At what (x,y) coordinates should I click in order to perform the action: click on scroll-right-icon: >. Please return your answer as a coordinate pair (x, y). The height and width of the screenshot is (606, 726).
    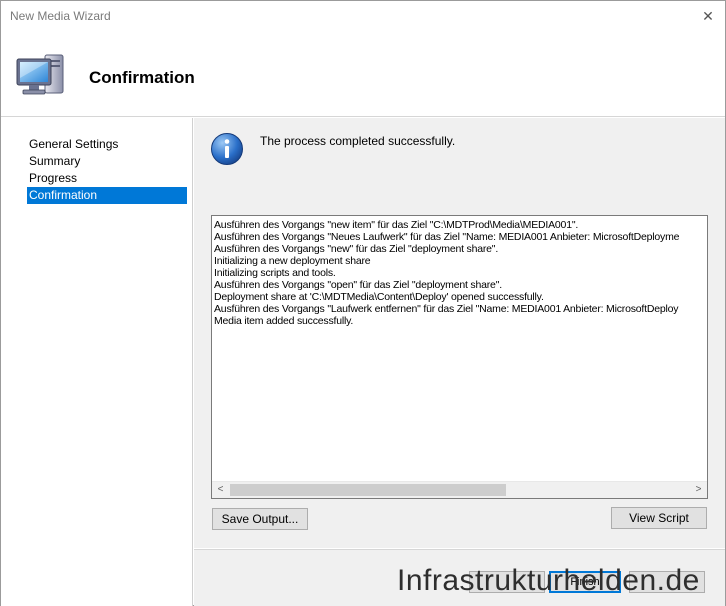
    Looking at the image, I should click on (698, 490).